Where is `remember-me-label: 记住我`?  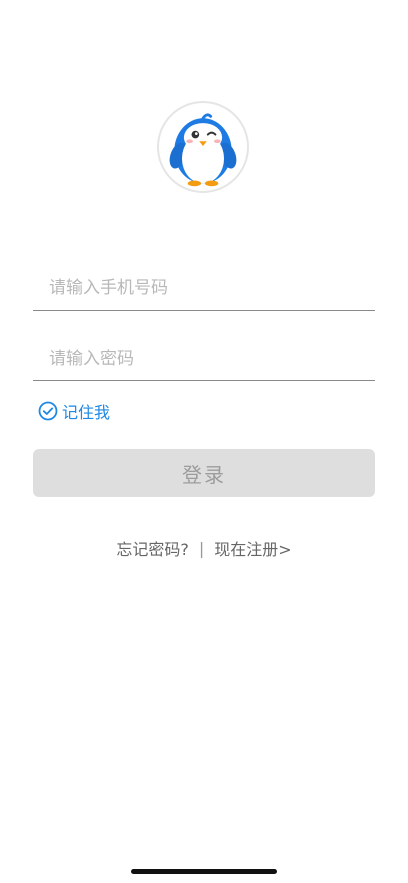 remember-me-label: 记住我 is located at coordinates (86, 412).